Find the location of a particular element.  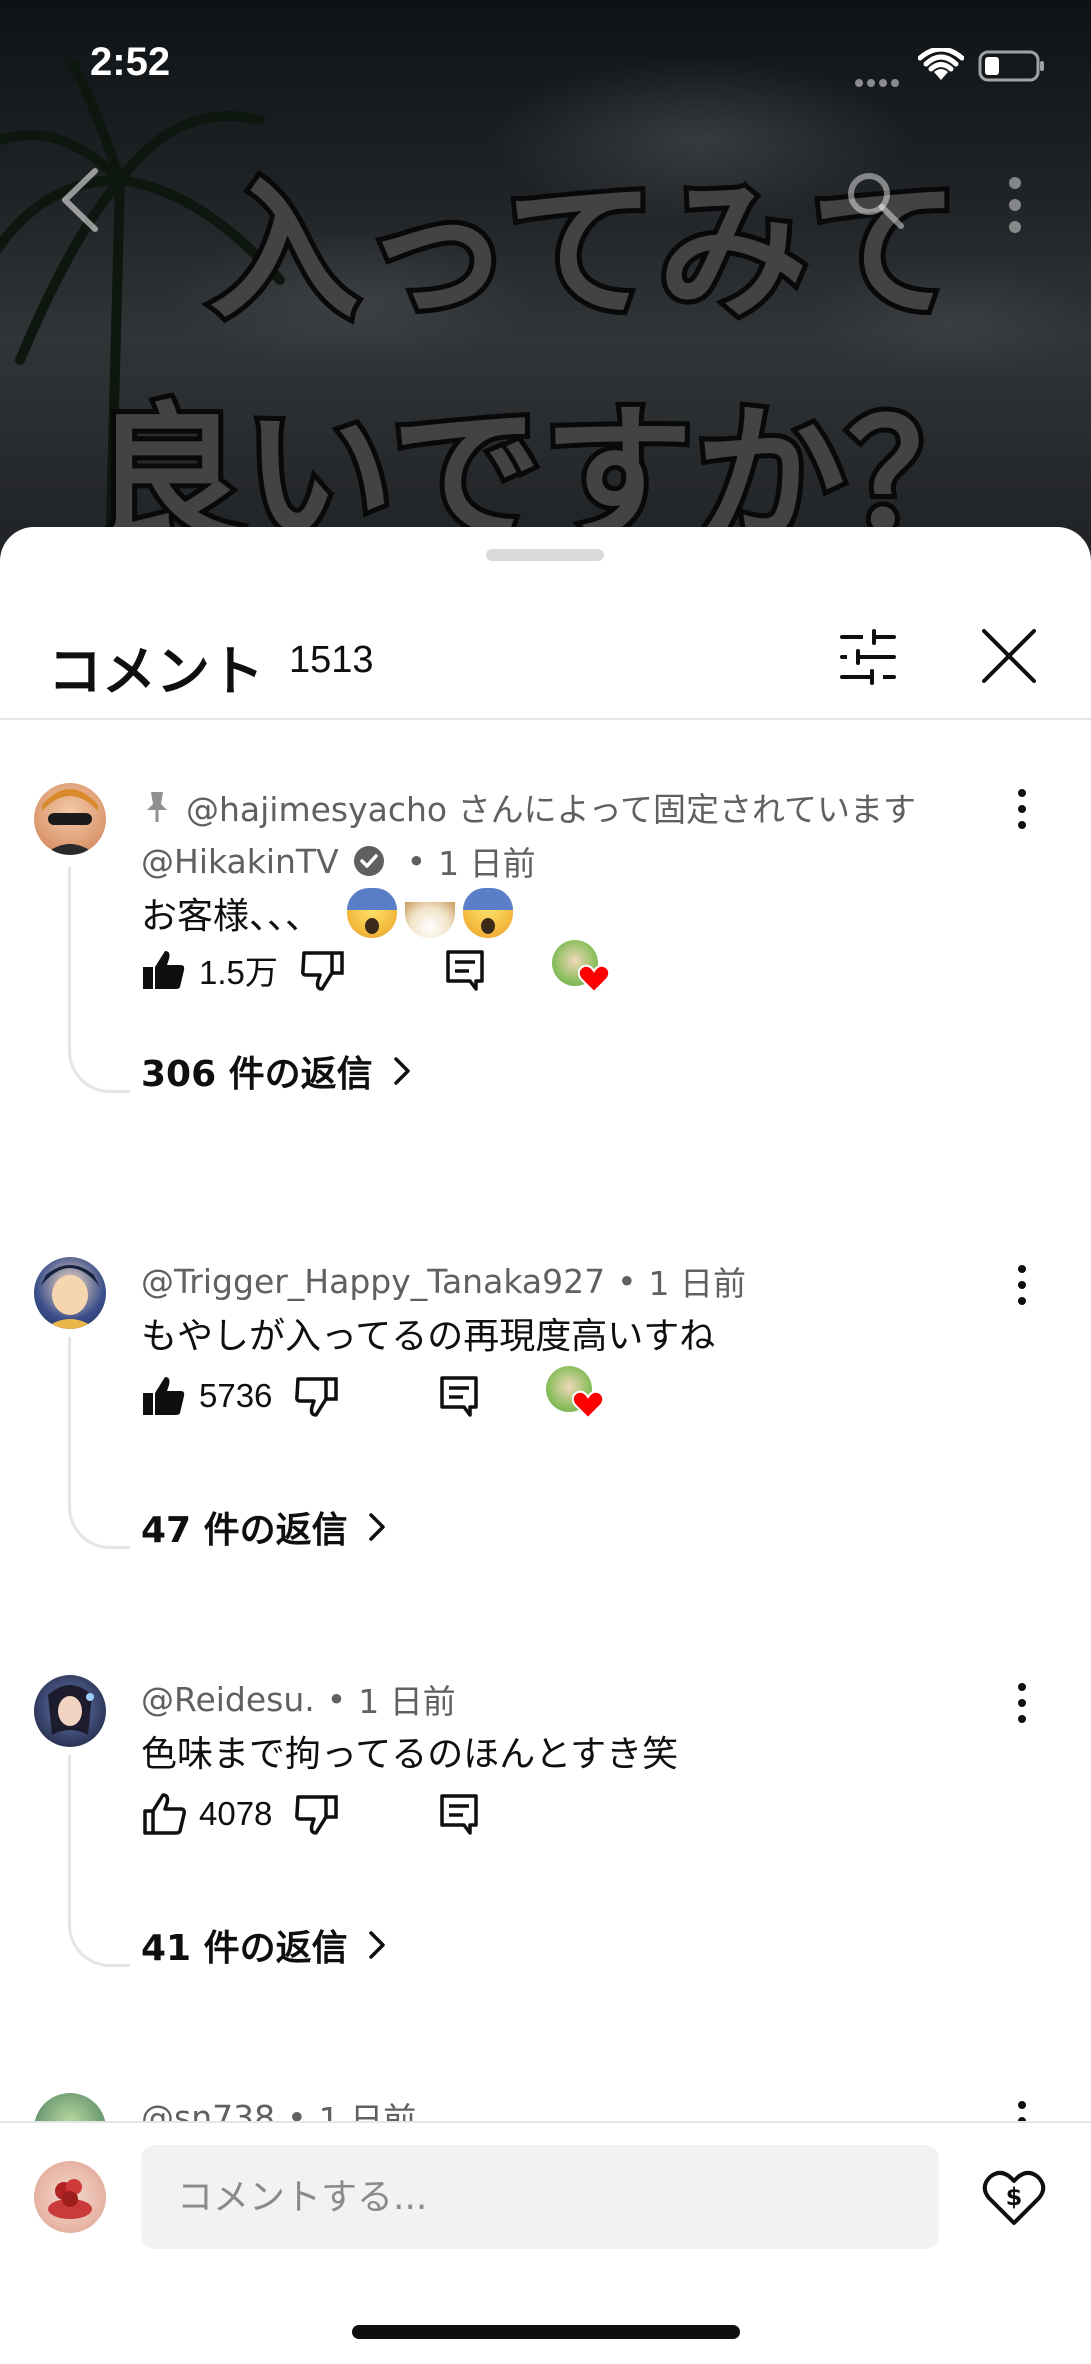

pin-icon is located at coordinates (157, 807).